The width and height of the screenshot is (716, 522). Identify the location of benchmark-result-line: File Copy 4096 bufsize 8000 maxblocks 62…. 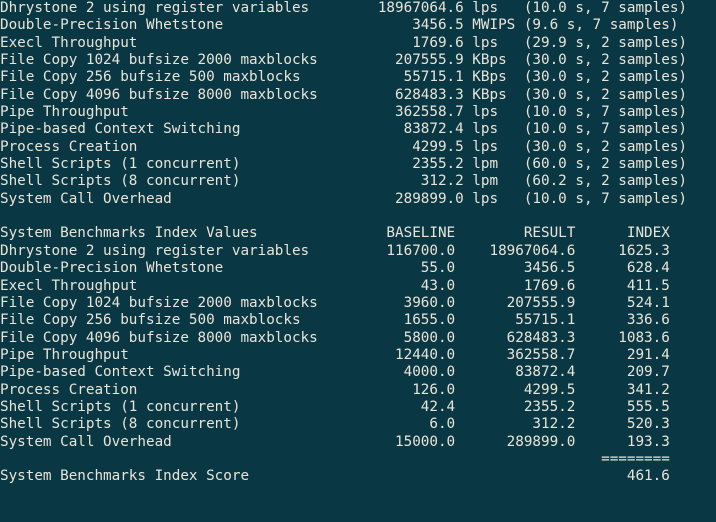
(343, 94).